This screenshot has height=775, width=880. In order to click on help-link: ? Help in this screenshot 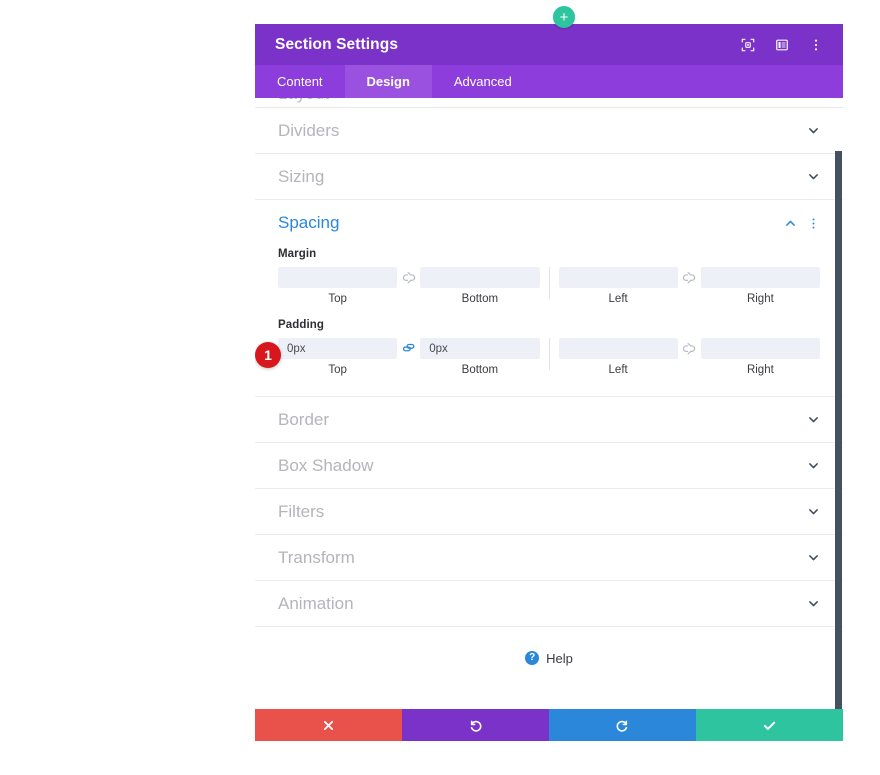, I will do `click(549, 658)`.